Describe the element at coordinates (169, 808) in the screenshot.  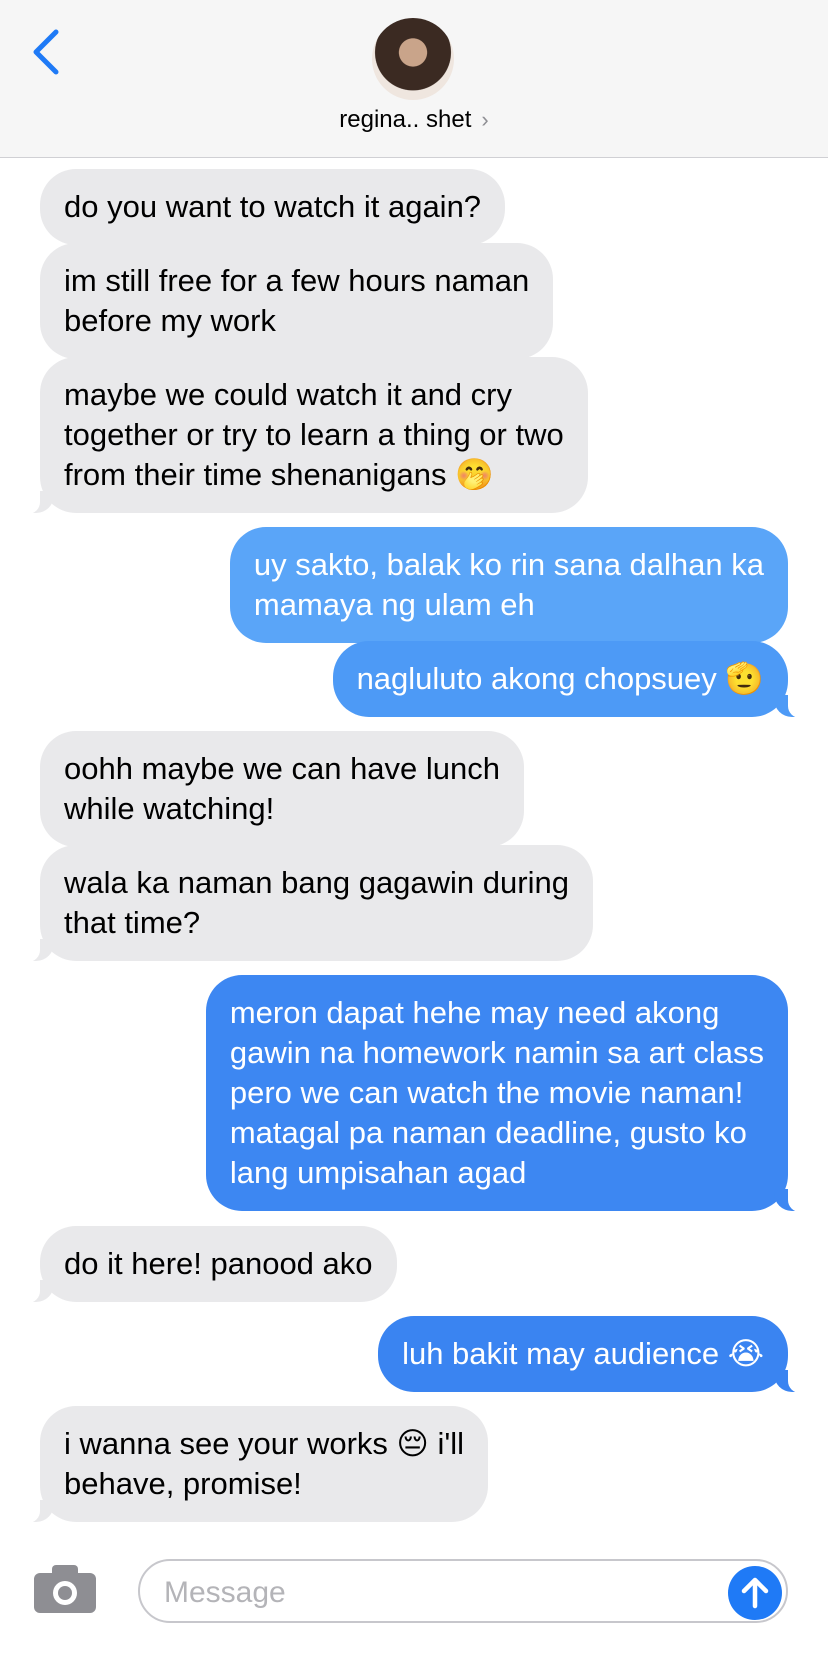
I see `message-text: while watching!` at that location.